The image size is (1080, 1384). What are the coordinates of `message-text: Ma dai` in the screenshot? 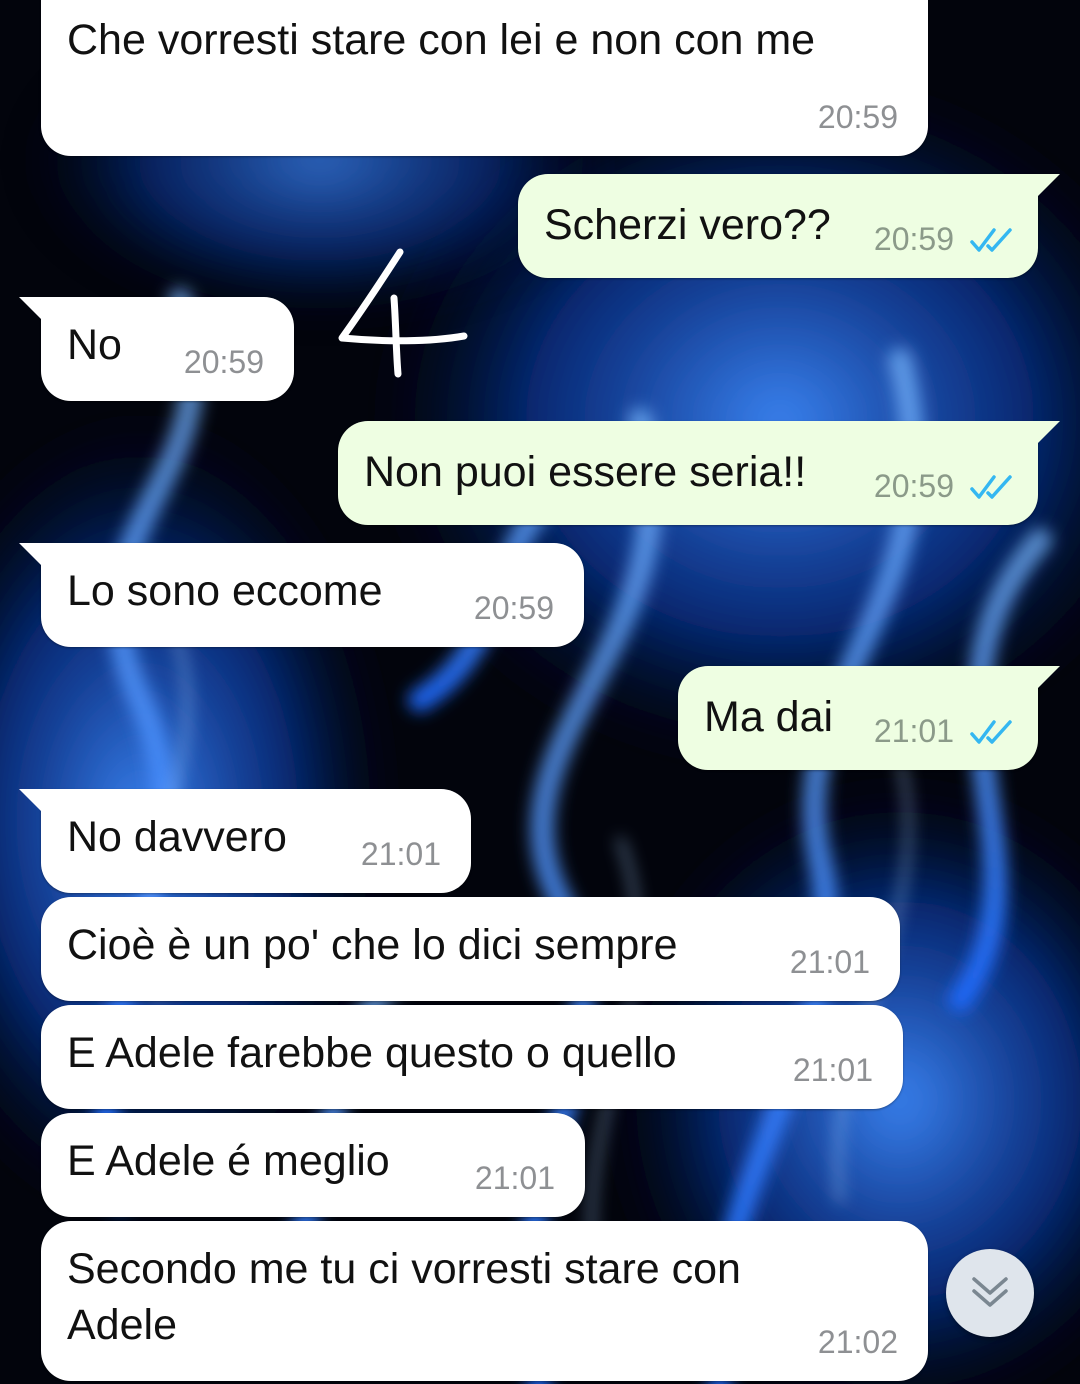 It's located at (769, 717).